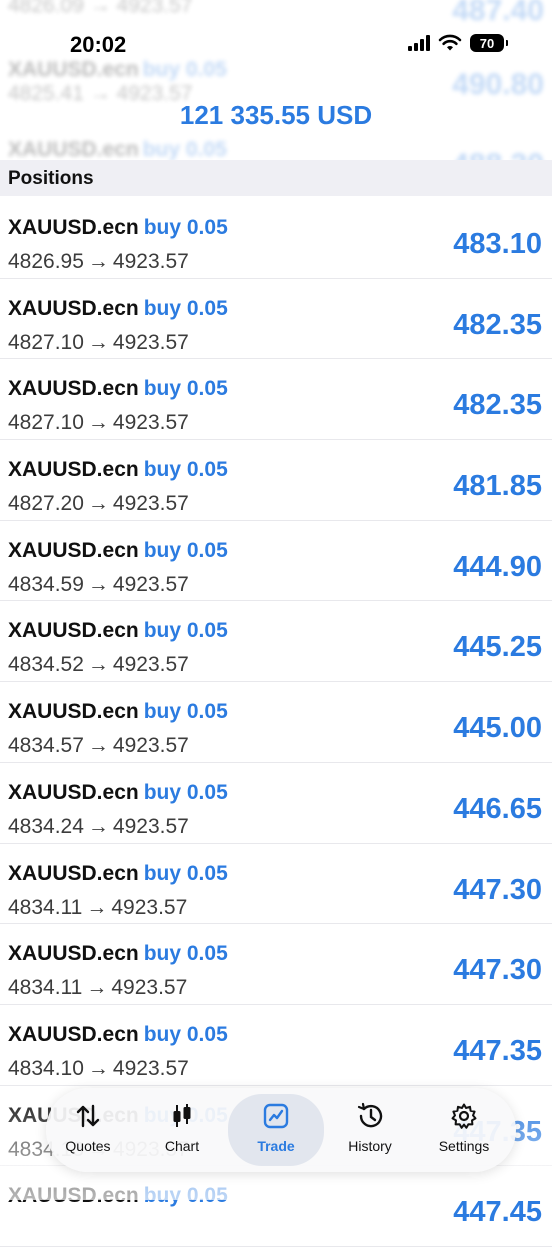  Describe the element at coordinates (98, 262) in the screenshot. I see `position-prices: 4826.95 → 4923.57` at that location.